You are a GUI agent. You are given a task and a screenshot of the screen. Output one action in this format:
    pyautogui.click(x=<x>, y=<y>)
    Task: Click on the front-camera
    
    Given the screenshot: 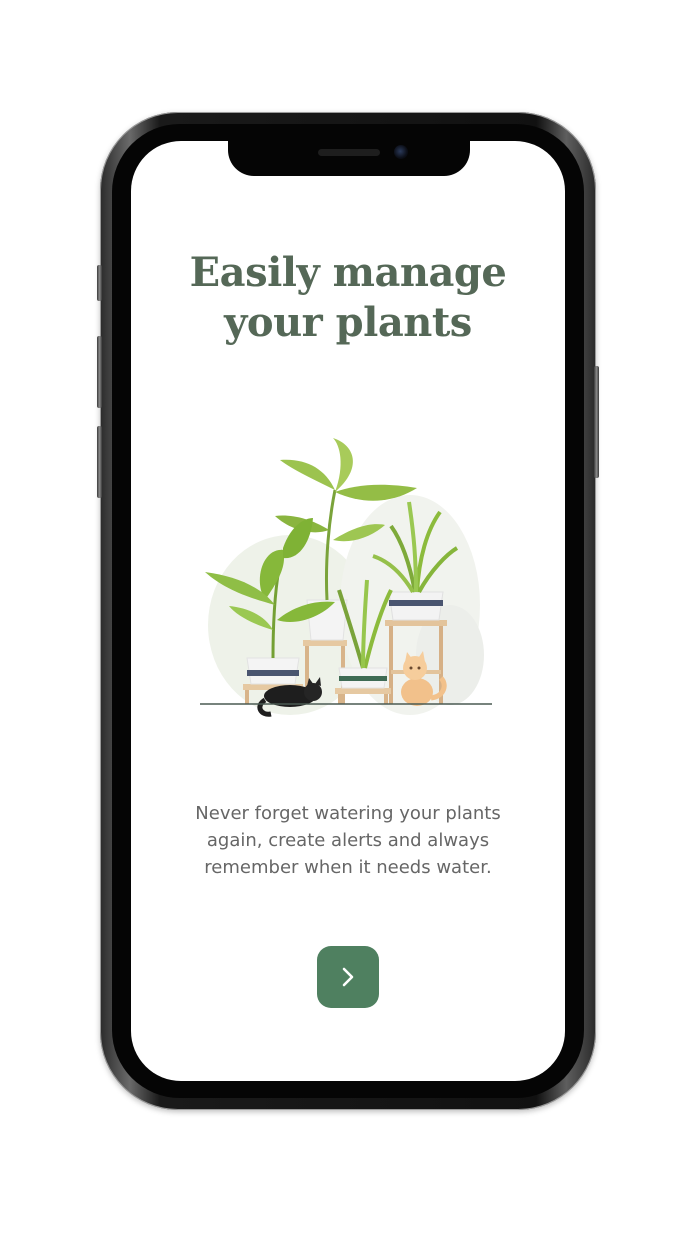 What is the action you would take?
    pyautogui.click(x=401, y=152)
    